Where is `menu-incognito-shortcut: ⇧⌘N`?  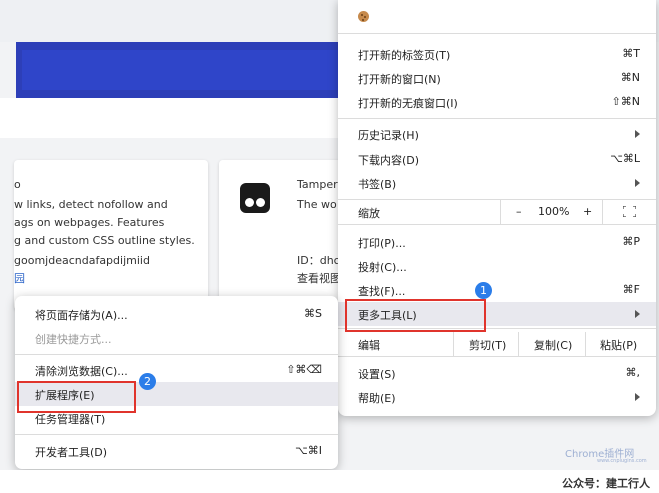 menu-incognito-shortcut: ⇧⌘N is located at coordinates (625, 101).